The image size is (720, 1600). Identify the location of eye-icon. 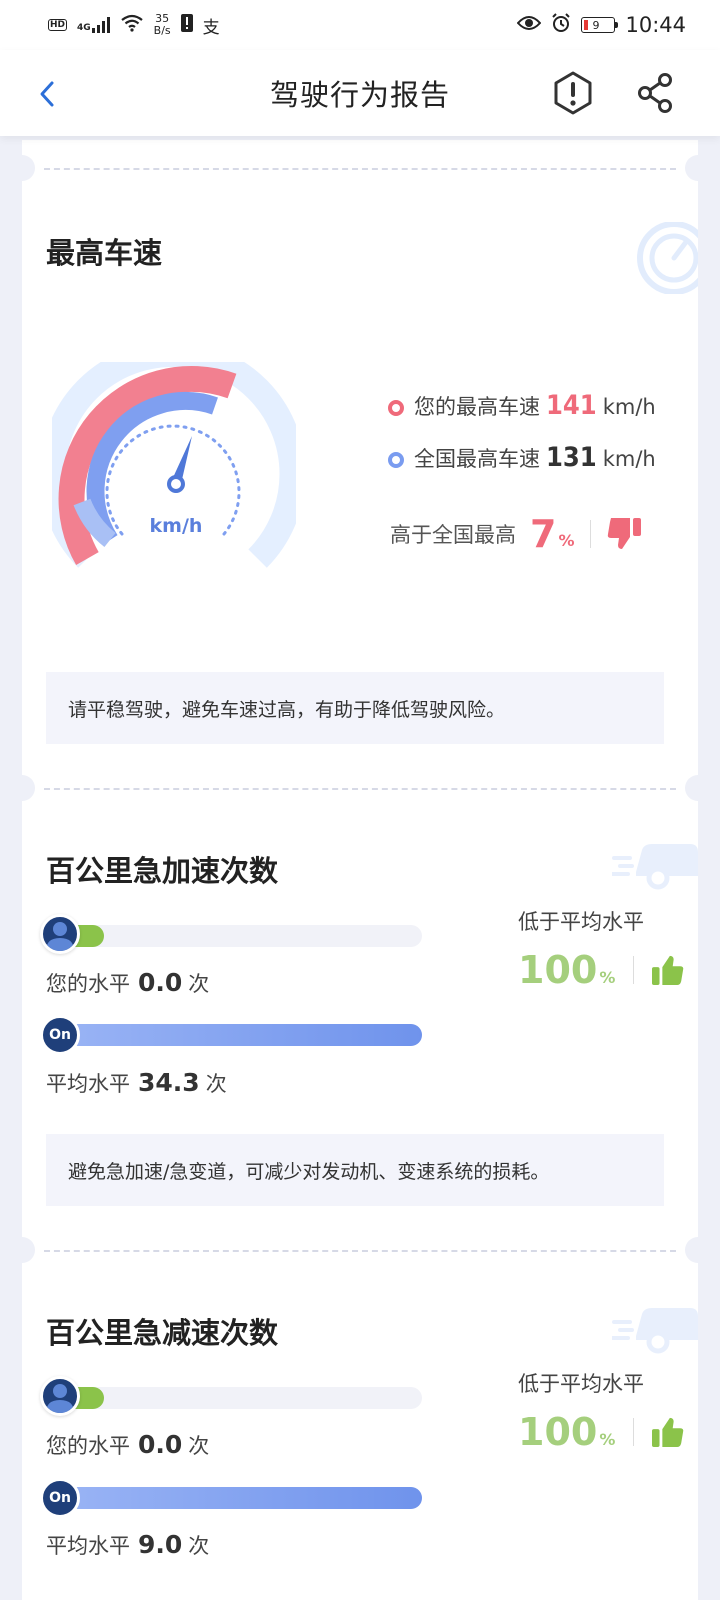
(529, 25).